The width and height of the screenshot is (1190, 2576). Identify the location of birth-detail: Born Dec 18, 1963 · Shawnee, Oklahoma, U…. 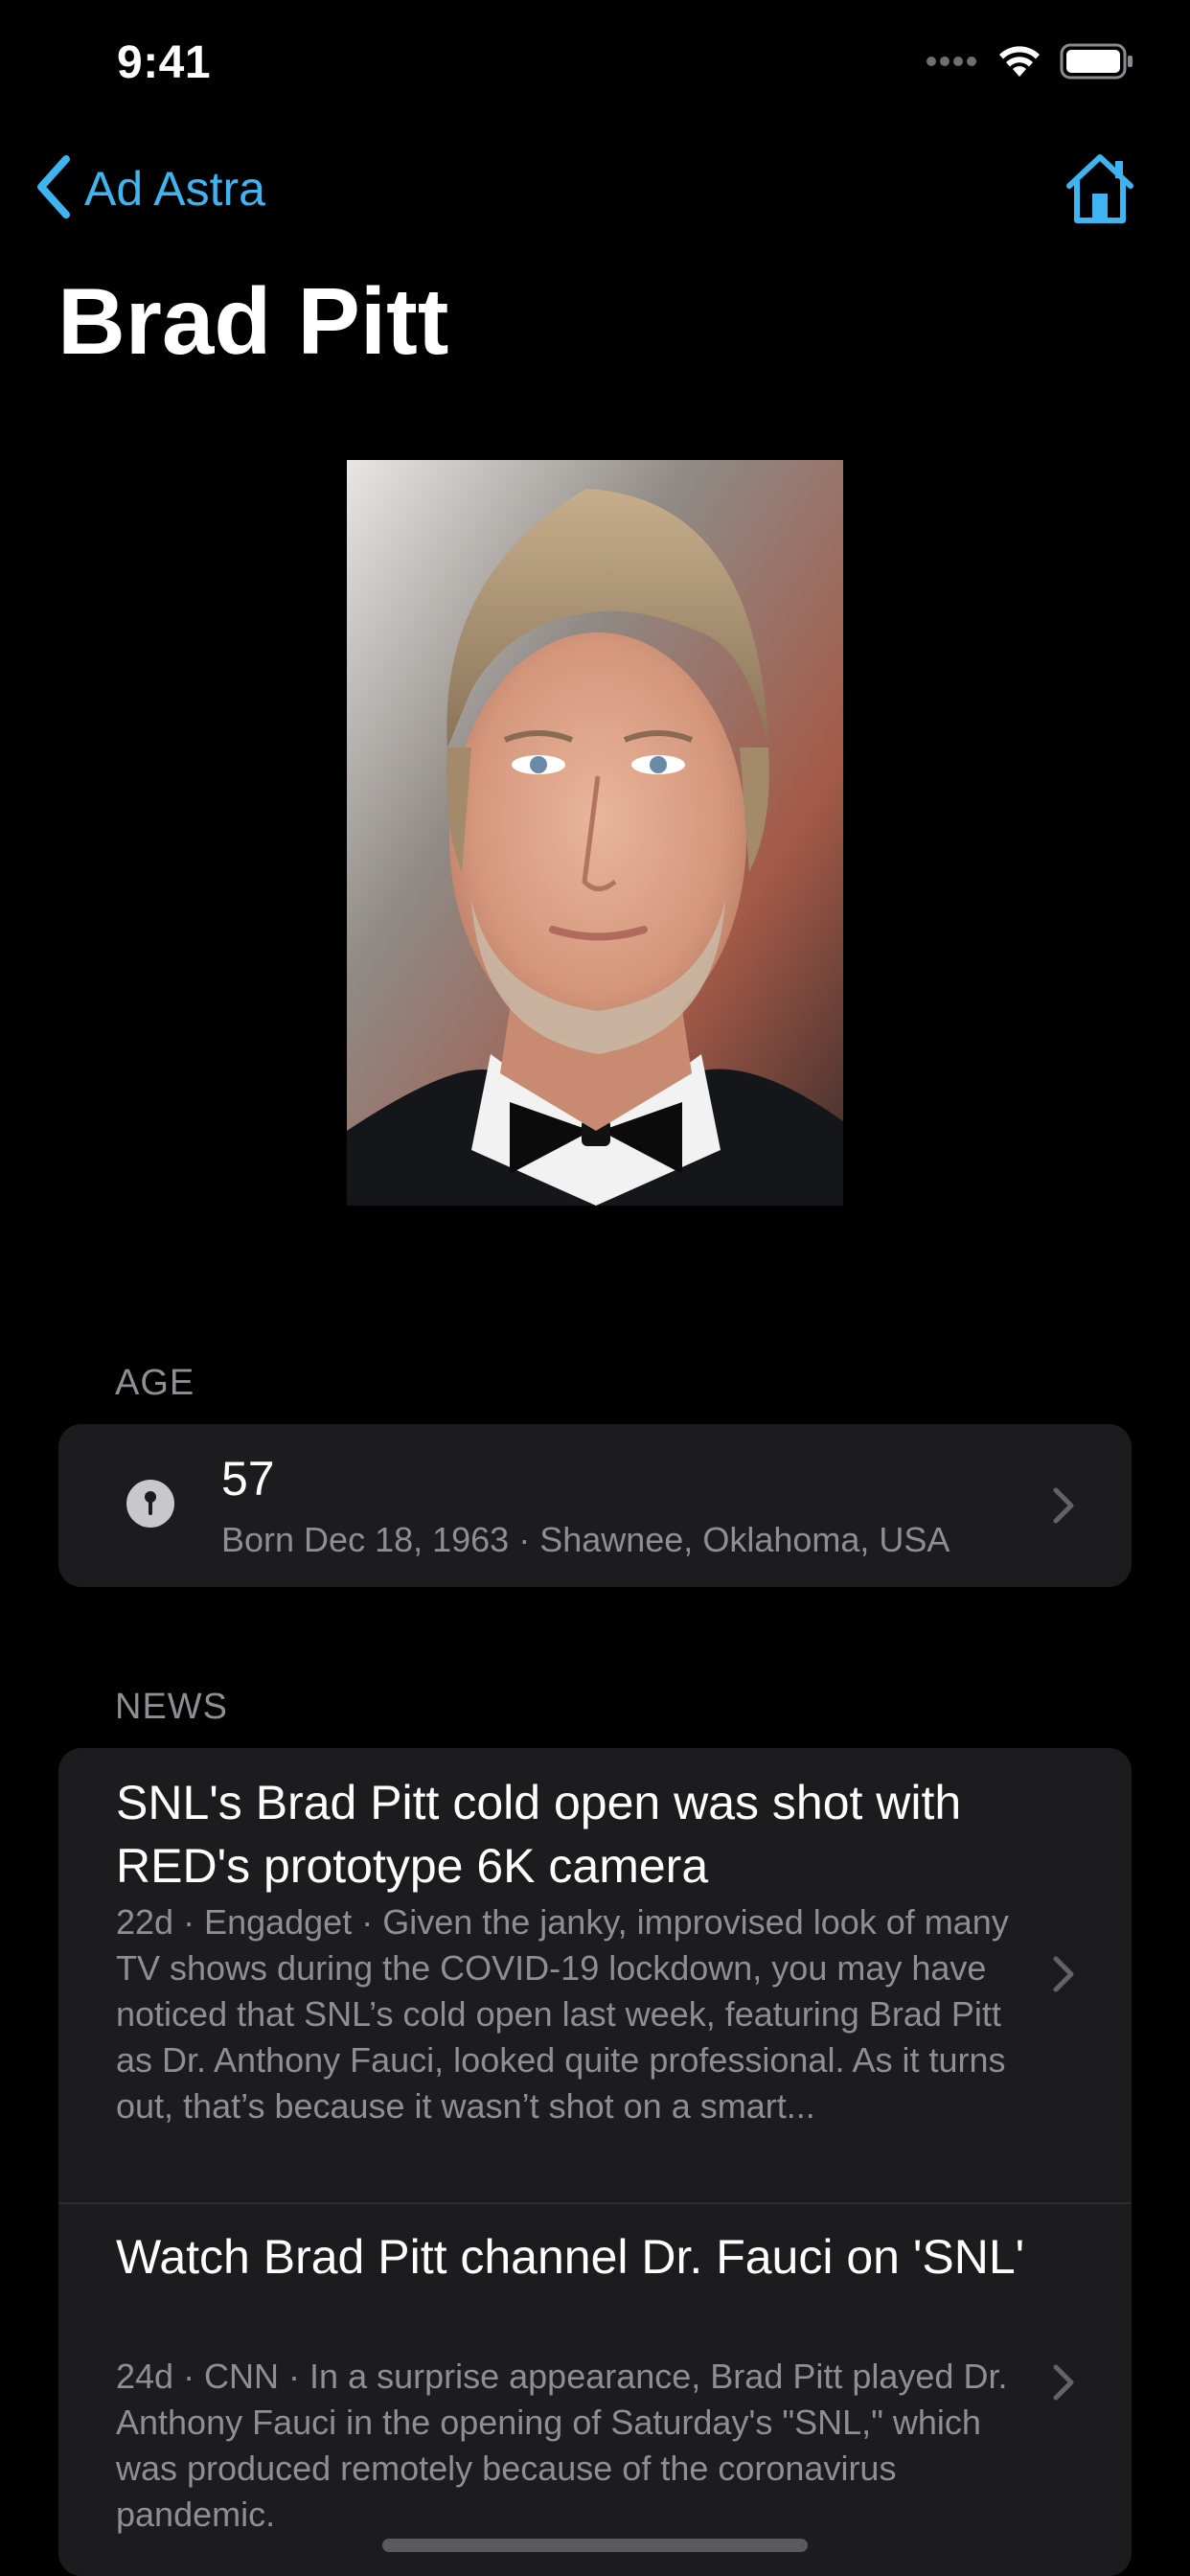
(586, 1539).